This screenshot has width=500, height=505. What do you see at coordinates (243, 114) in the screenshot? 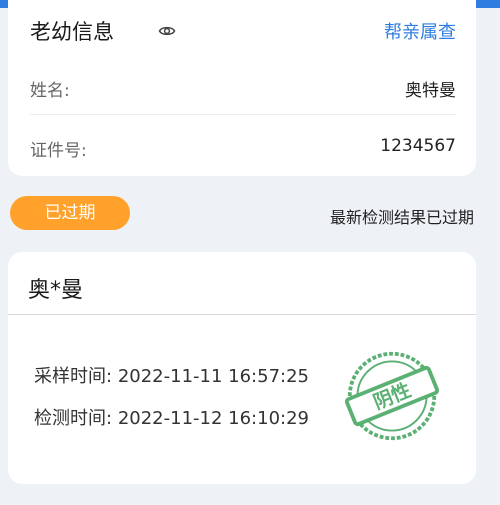
I see `info-divider` at bounding box center [243, 114].